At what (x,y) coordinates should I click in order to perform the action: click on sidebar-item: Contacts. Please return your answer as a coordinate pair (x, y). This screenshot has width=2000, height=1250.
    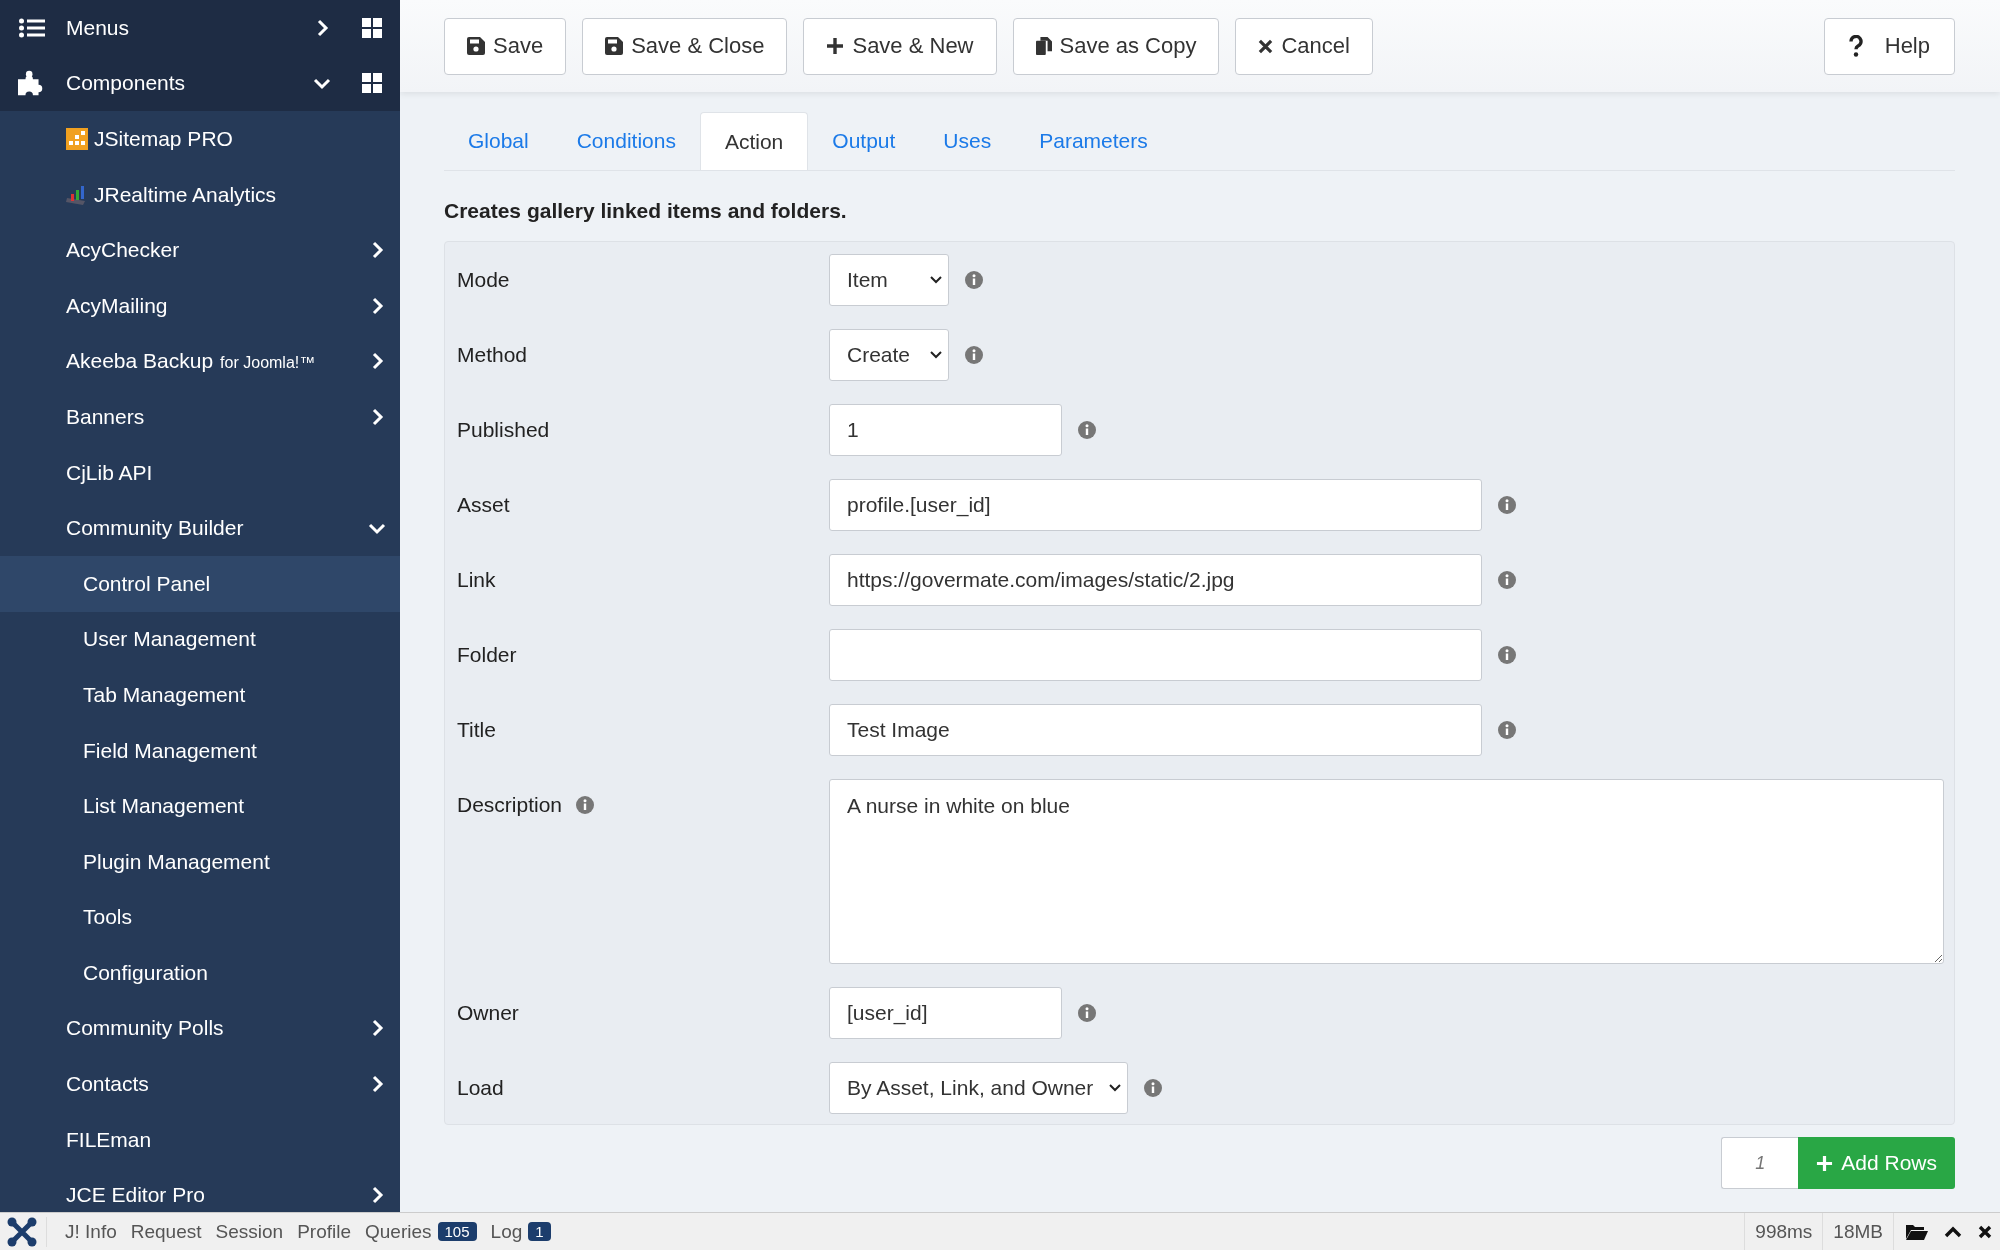
    Looking at the image, I should click on (200, 1084).